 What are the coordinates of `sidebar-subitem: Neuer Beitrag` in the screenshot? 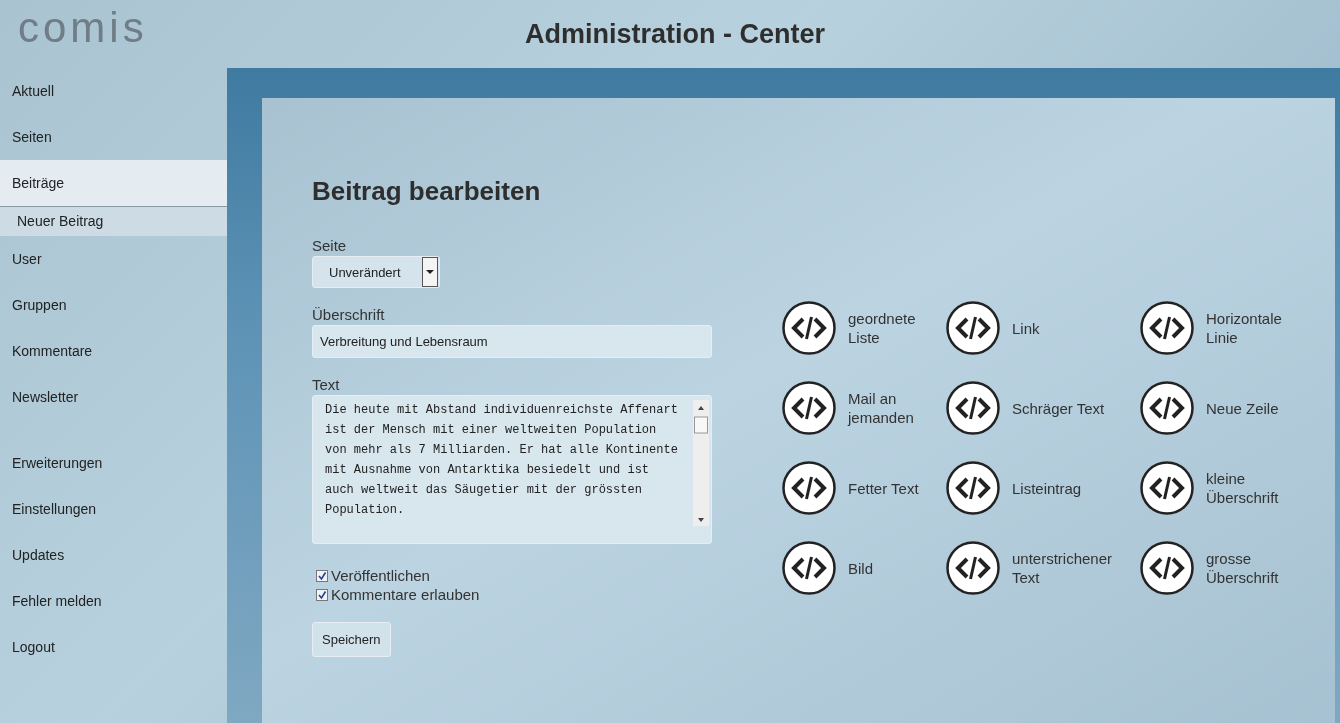 It's located at (113, 221).